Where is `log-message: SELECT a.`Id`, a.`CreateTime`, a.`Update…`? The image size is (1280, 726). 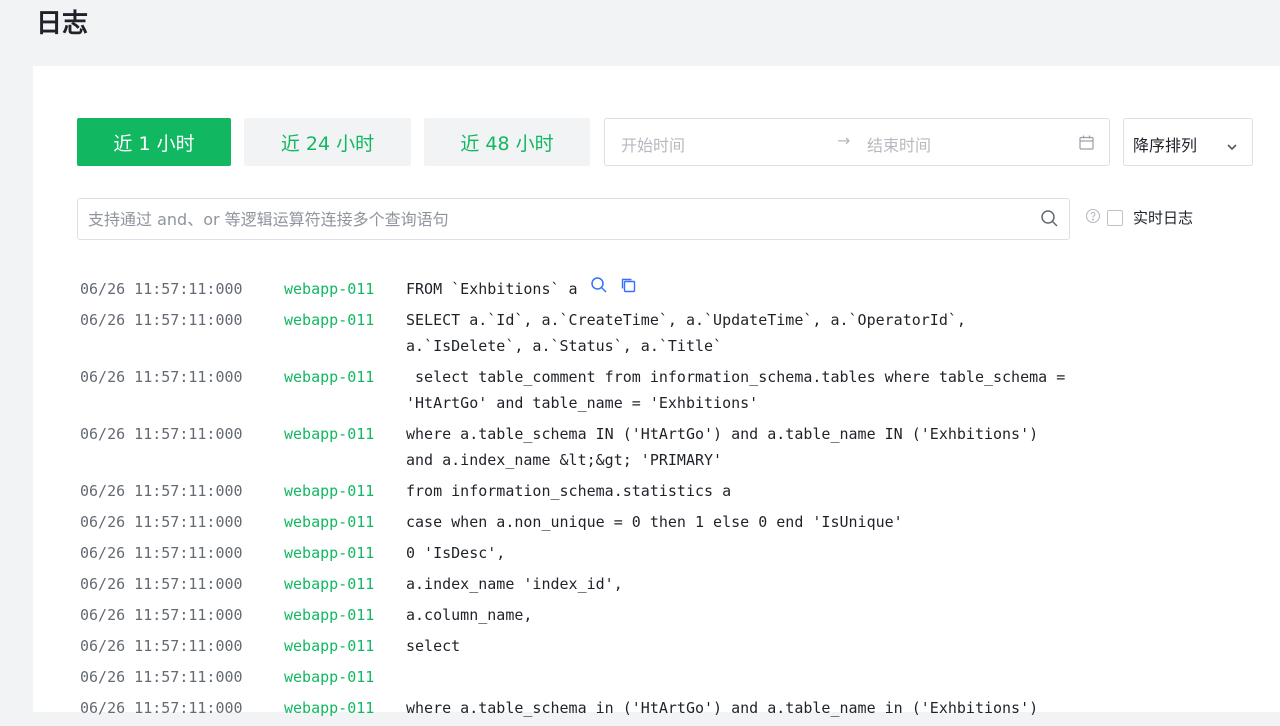
log-message: SELECT a.`Id`, a.`CreateTime`, a.`Update… is located at coordinates (686, 333).